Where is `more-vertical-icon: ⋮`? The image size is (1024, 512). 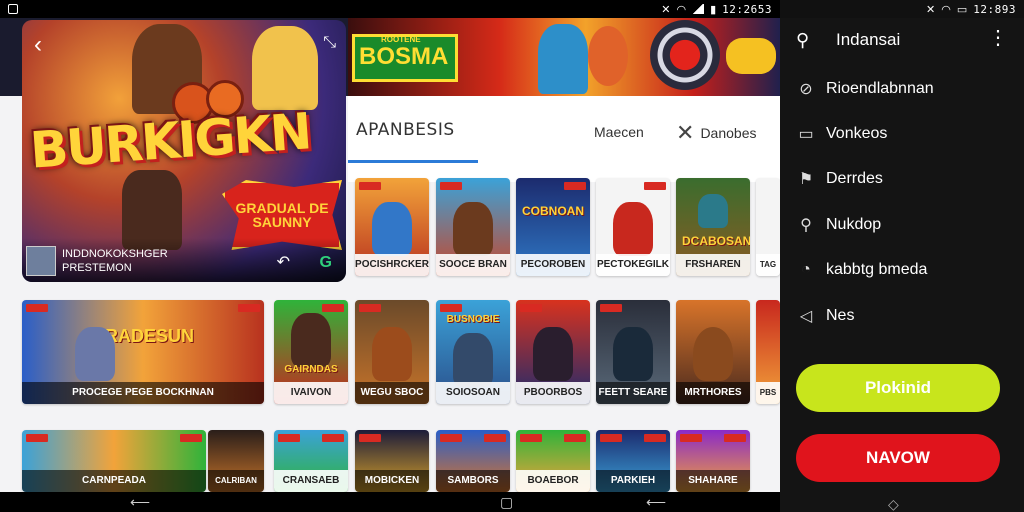
more-vertical-icon: ⋮ is located at coordinates (998, 38).